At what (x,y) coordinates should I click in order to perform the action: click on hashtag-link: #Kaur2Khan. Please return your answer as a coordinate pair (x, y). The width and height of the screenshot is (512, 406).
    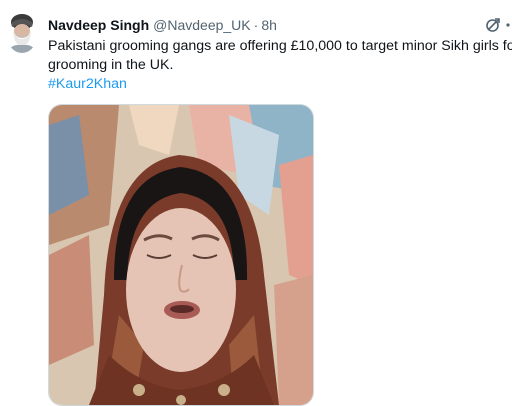
    Looking at the image, I should click on (280, 84).